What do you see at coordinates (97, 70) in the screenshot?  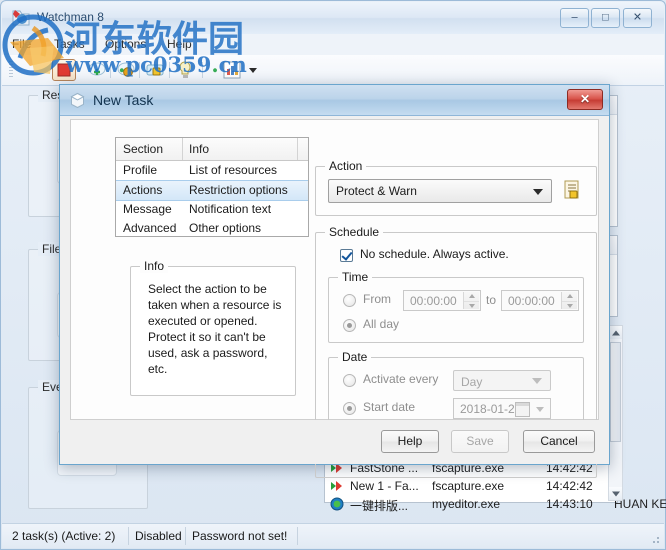 I see `add-task-icon` at bounding box center [97, 70].